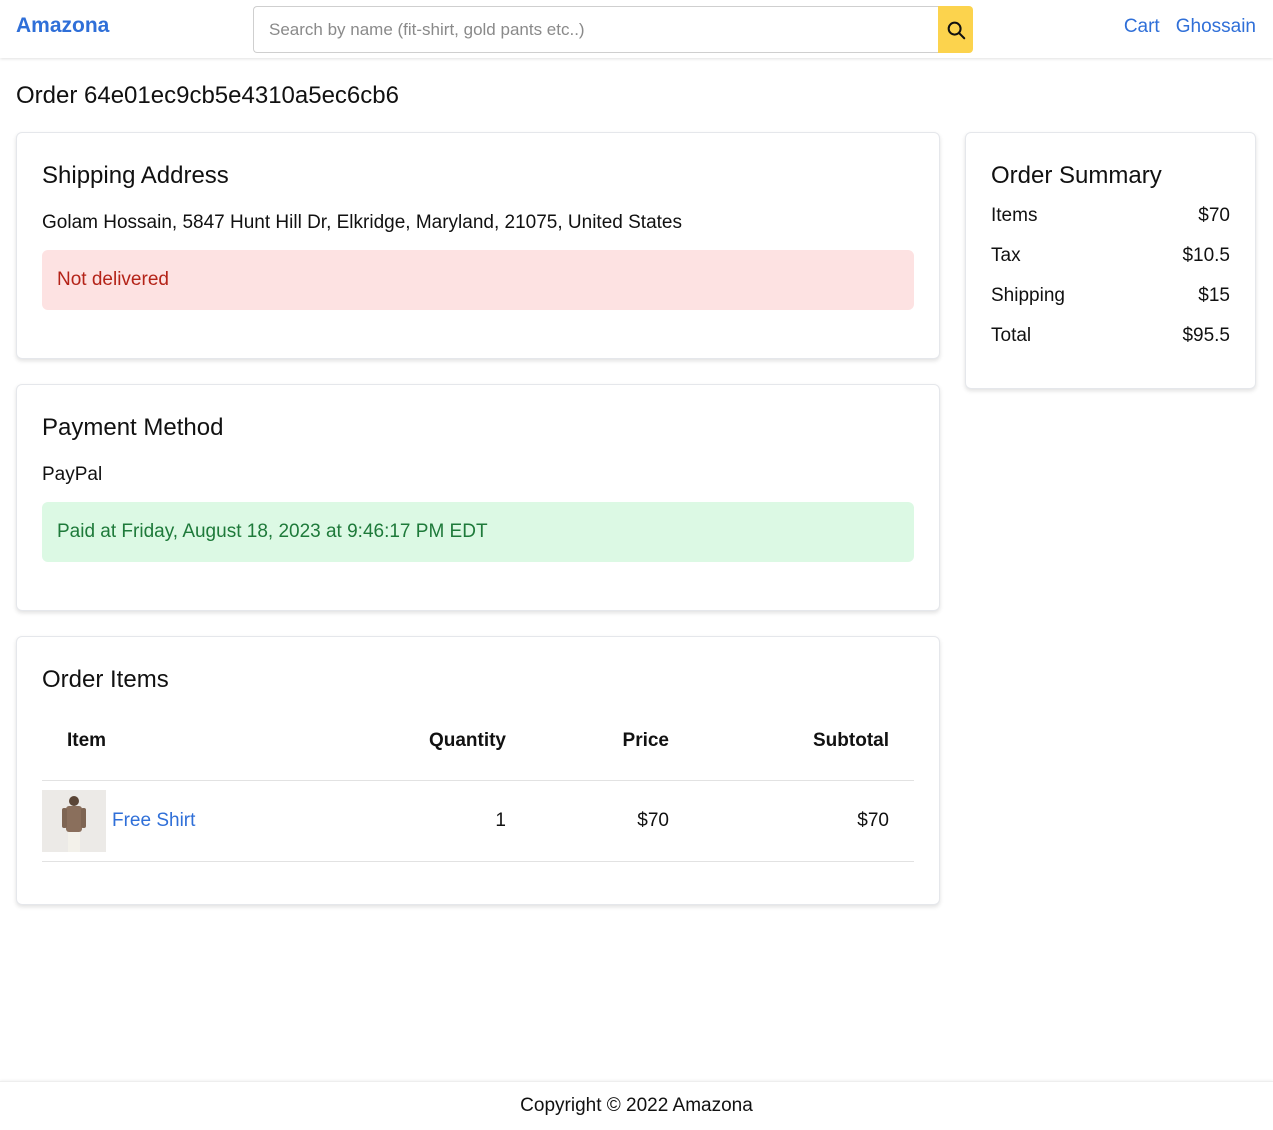 The image size is (1273, 1130). What do you see at coordinates (1206, 255) in the screenshot?
I see `summary-tax-value: $10.5` at bounding box center [1206, 255].